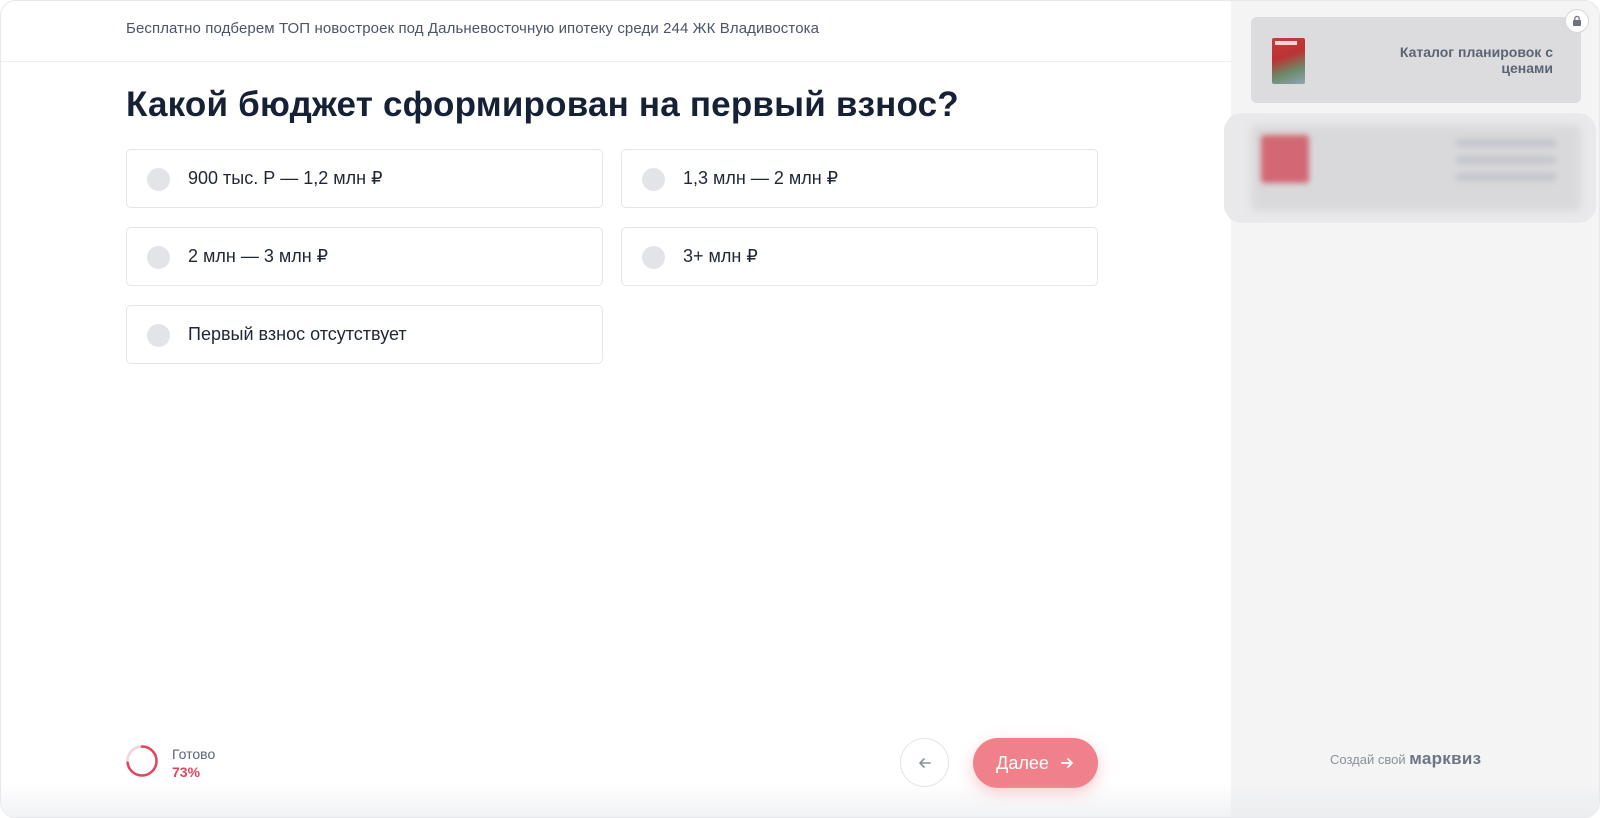 The image size is (1600, 818). What do you see at coordinates (142, 761) in the screenshot?
I see `progress-ring` at bounding box center [142, 761].